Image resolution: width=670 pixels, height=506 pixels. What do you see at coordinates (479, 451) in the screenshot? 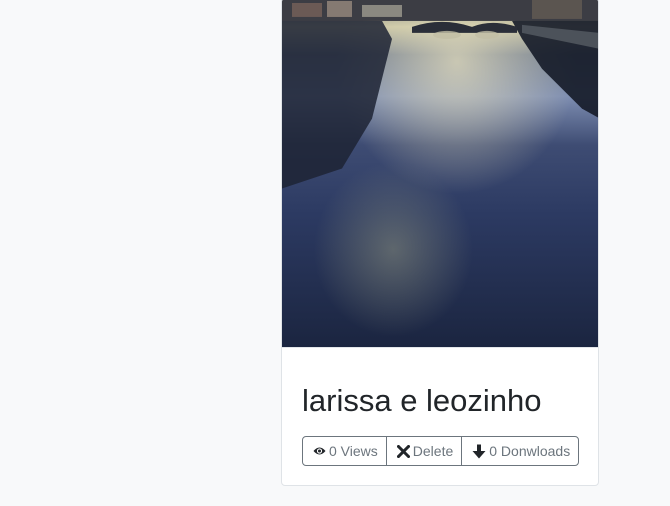
I see `arrow-down-icon` at bounding box center [479, 451].